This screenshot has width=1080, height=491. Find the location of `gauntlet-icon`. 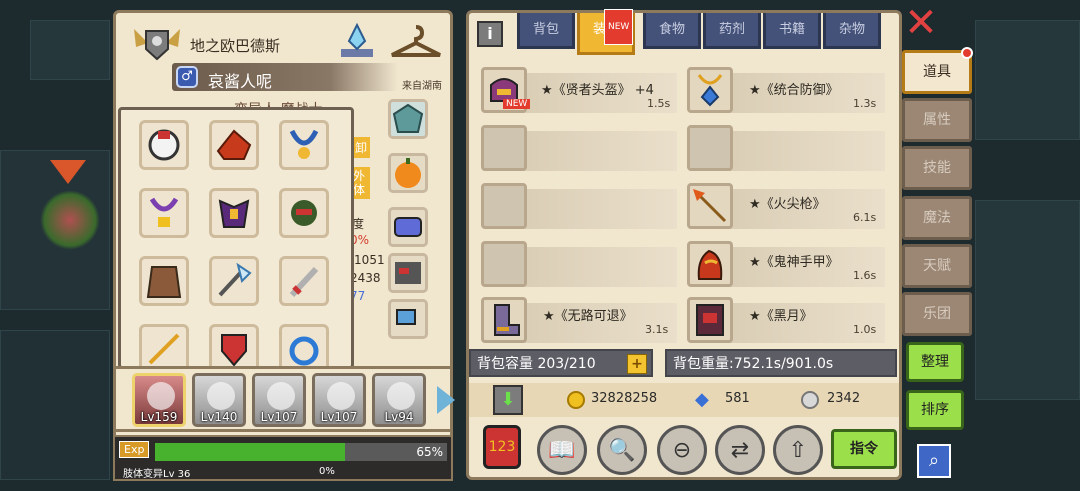

gauntlet-icon is located at coordinates (710, 264).